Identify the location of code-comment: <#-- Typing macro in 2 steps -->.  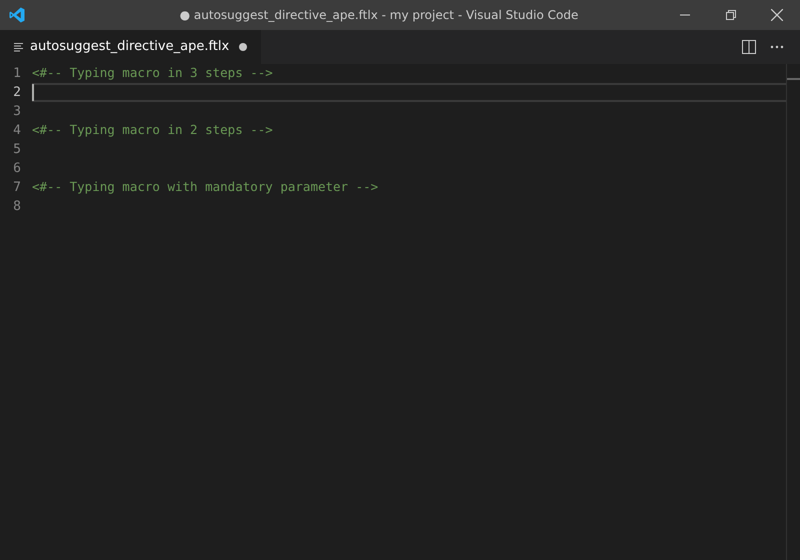
(152, 130).